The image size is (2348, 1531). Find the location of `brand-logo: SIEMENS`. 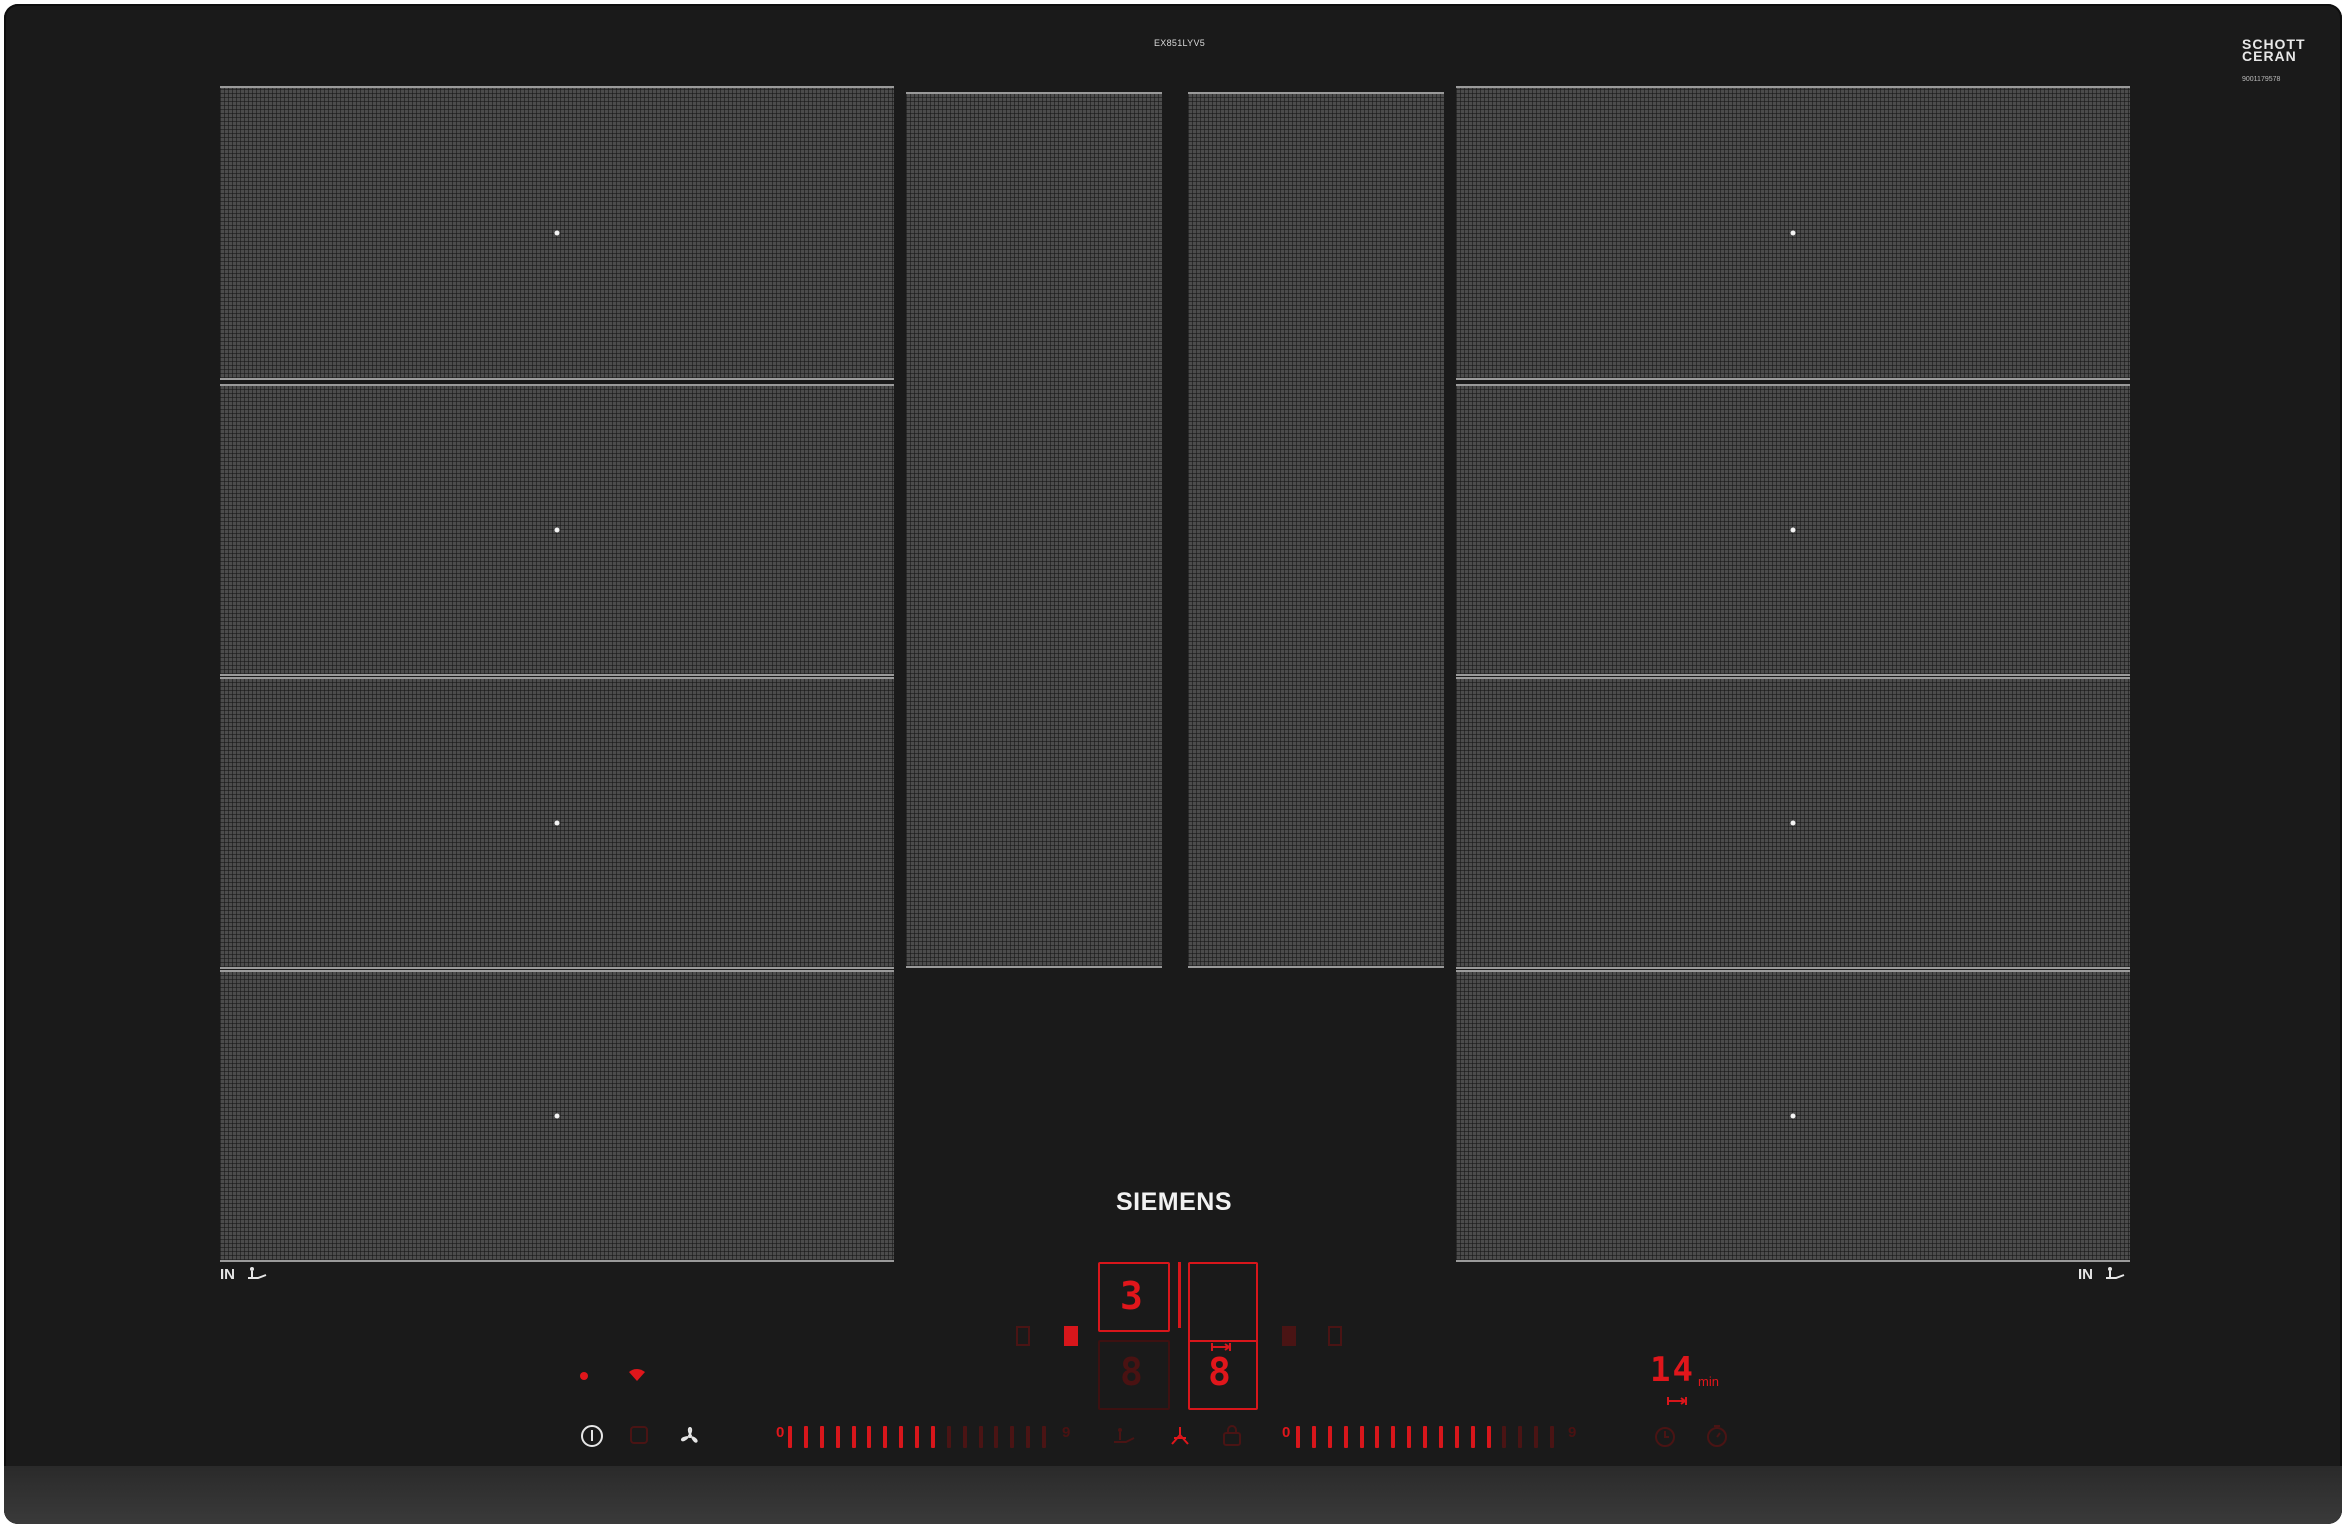

brand-logo: SIEMENS is located at coordinates (1174, 1202).